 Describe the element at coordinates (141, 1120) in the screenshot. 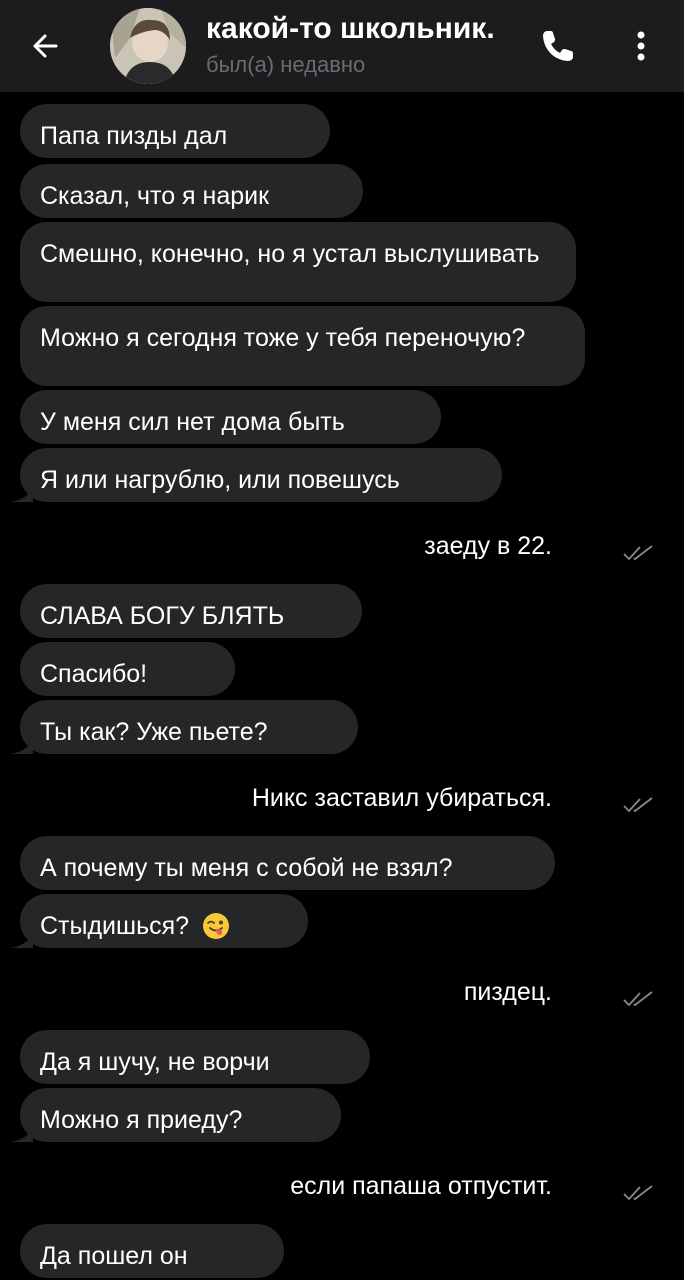

I see `message-text: Можно я приеду?` at that location.